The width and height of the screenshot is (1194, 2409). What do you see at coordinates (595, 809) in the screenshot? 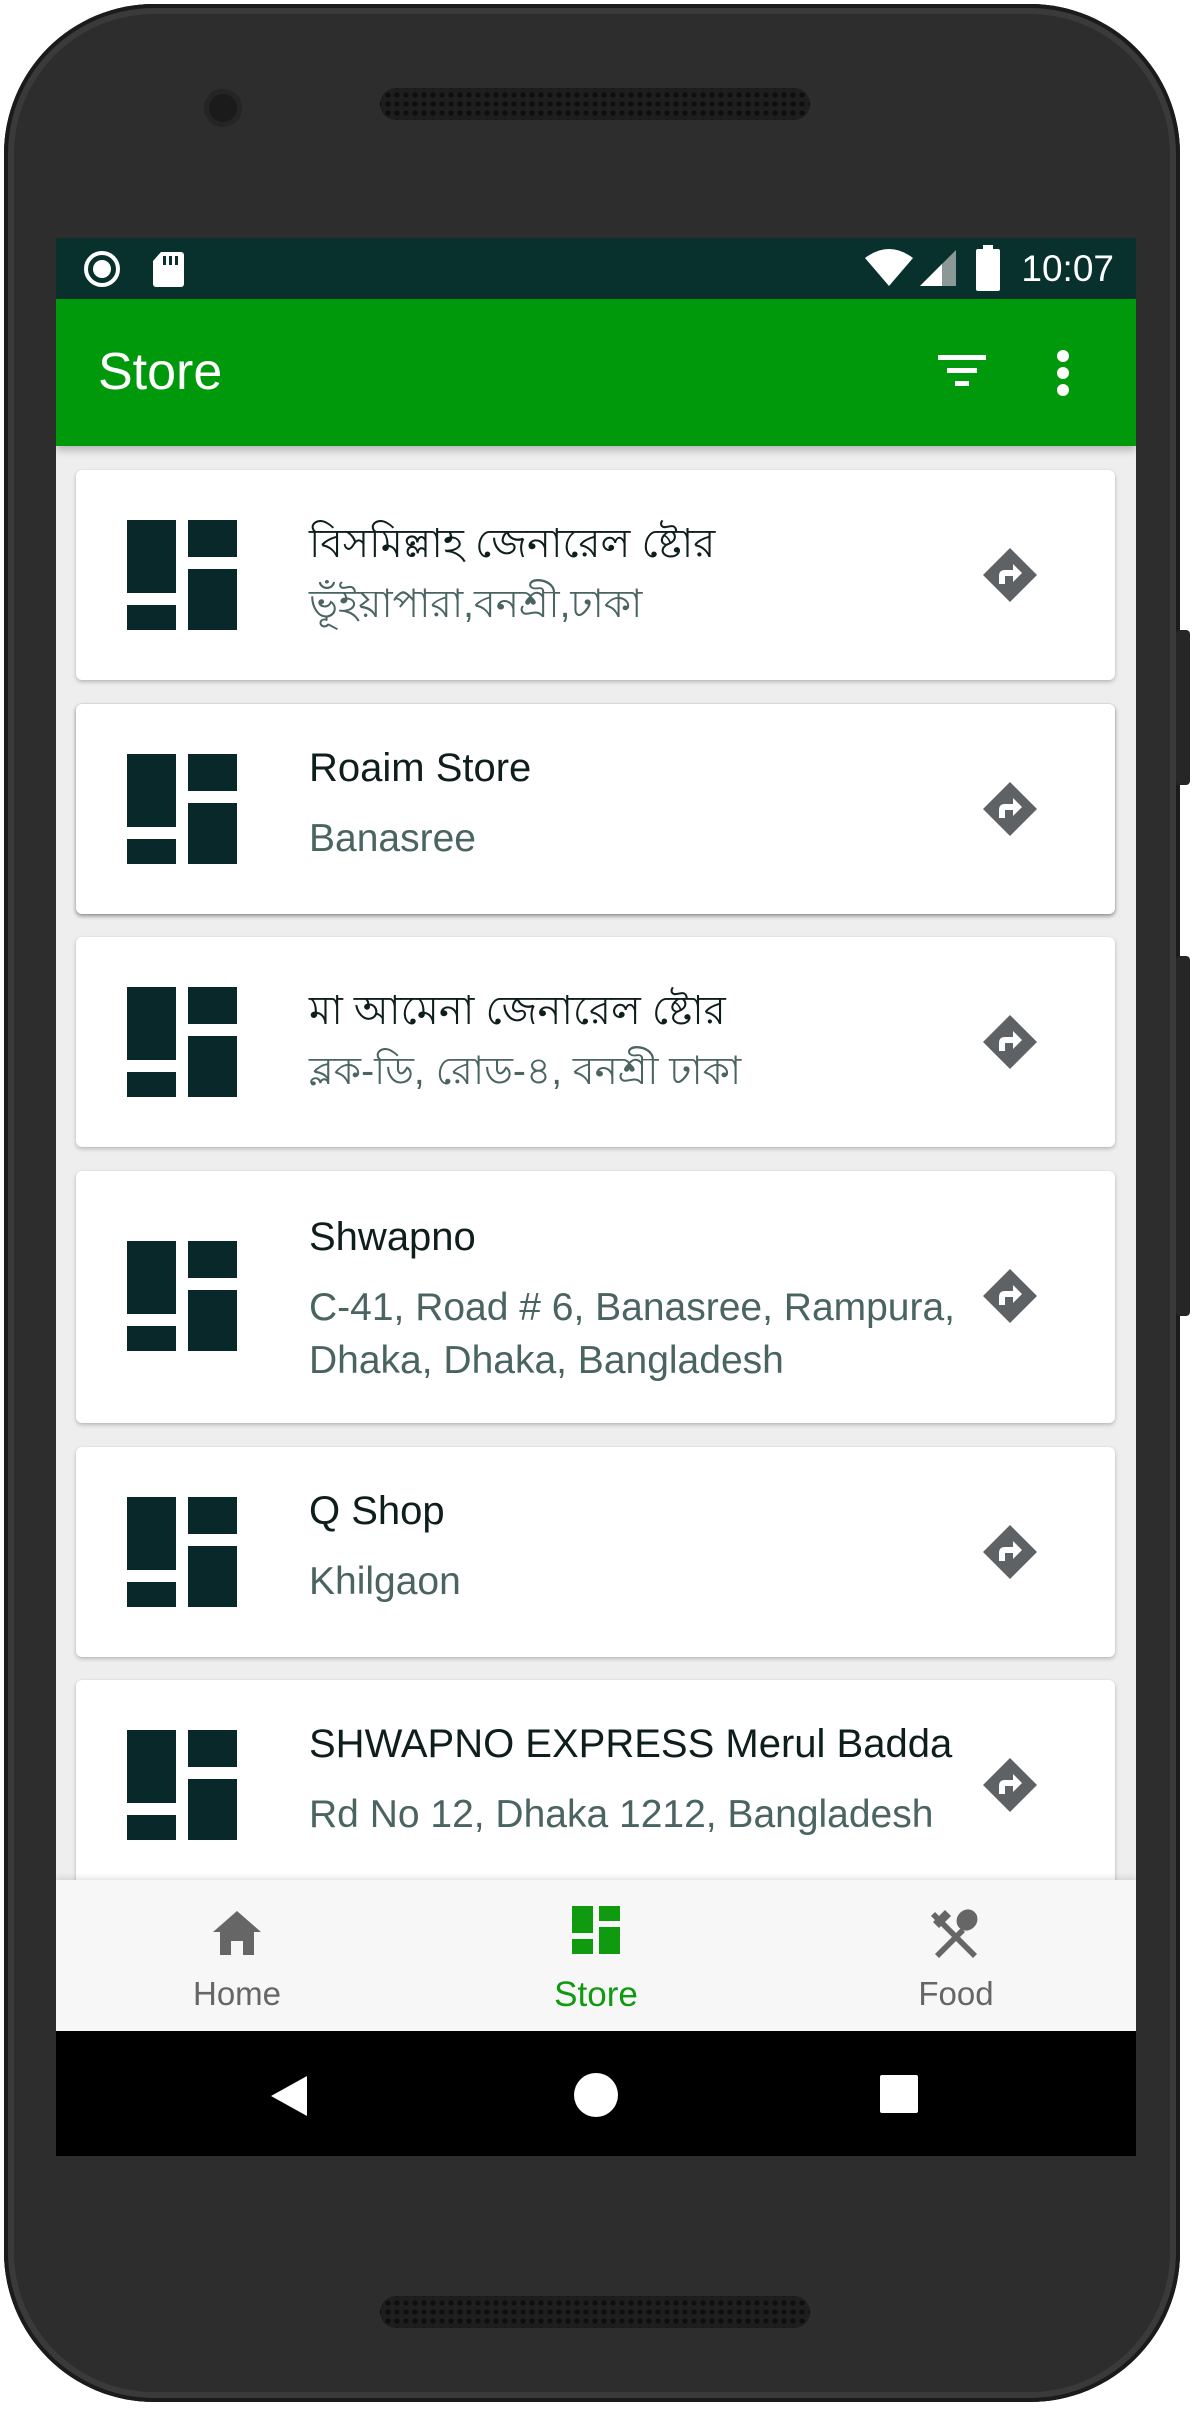
I see `store-card: Roaim Store Banasree` at bounding box center [595, 809].